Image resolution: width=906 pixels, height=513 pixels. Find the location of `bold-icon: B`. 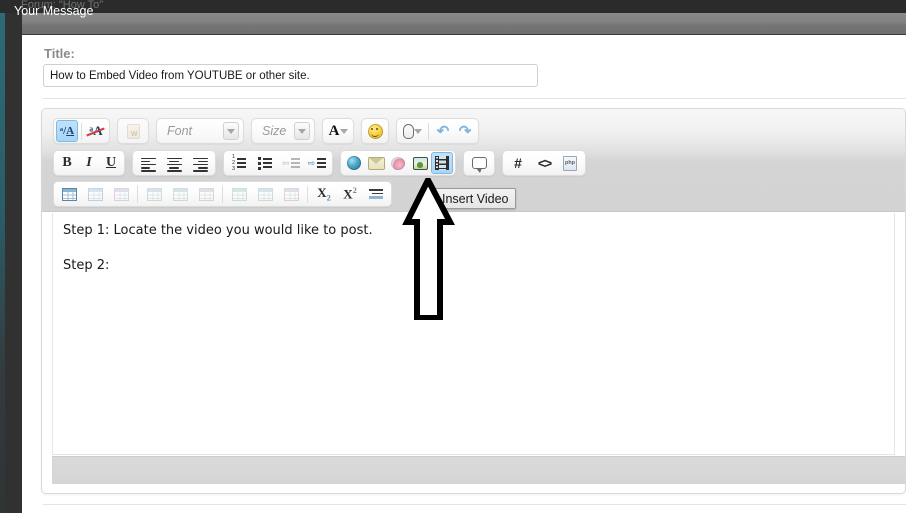

bold-icon: B is located at coordinates (67, 163).